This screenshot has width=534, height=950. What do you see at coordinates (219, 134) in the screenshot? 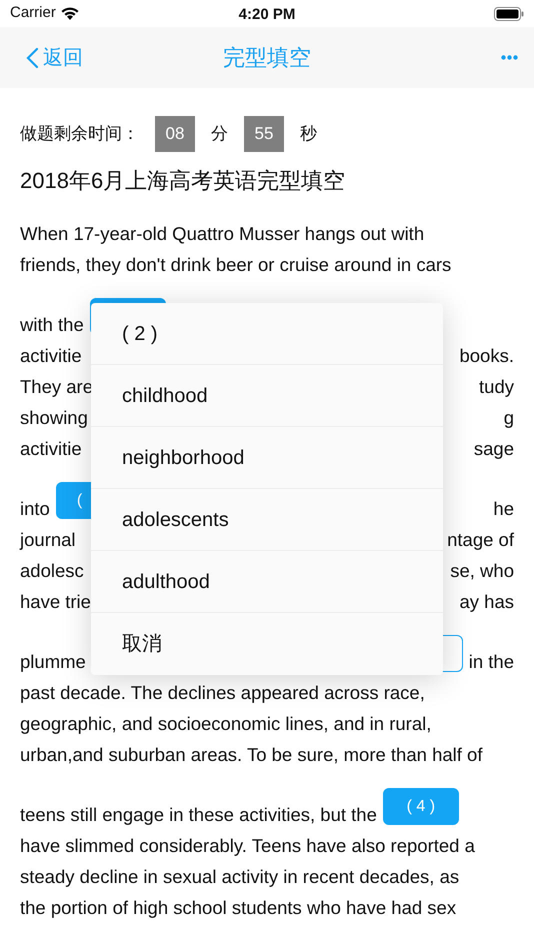
I see `minutes-unit: 分` at bounding box center [219, 134].